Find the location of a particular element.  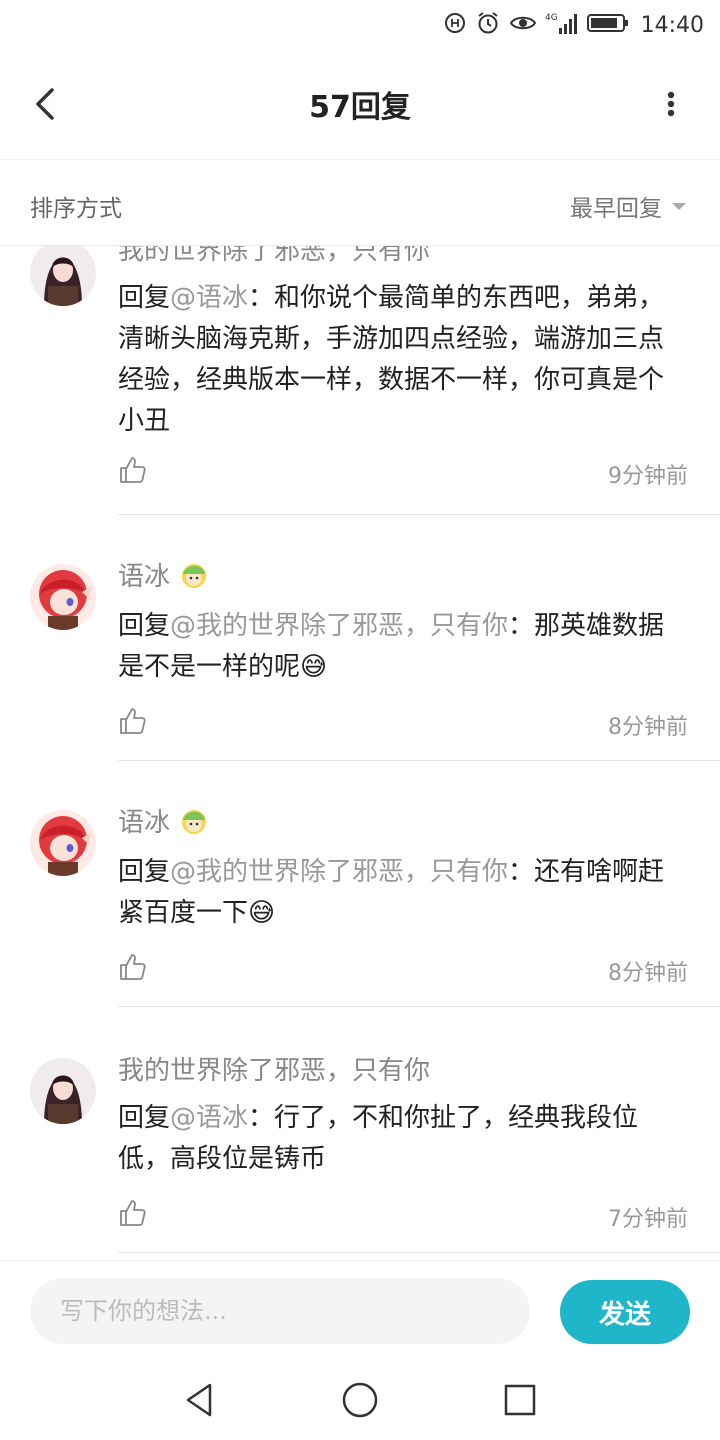

circle-home-icon is located at coordinates (360, 1400).